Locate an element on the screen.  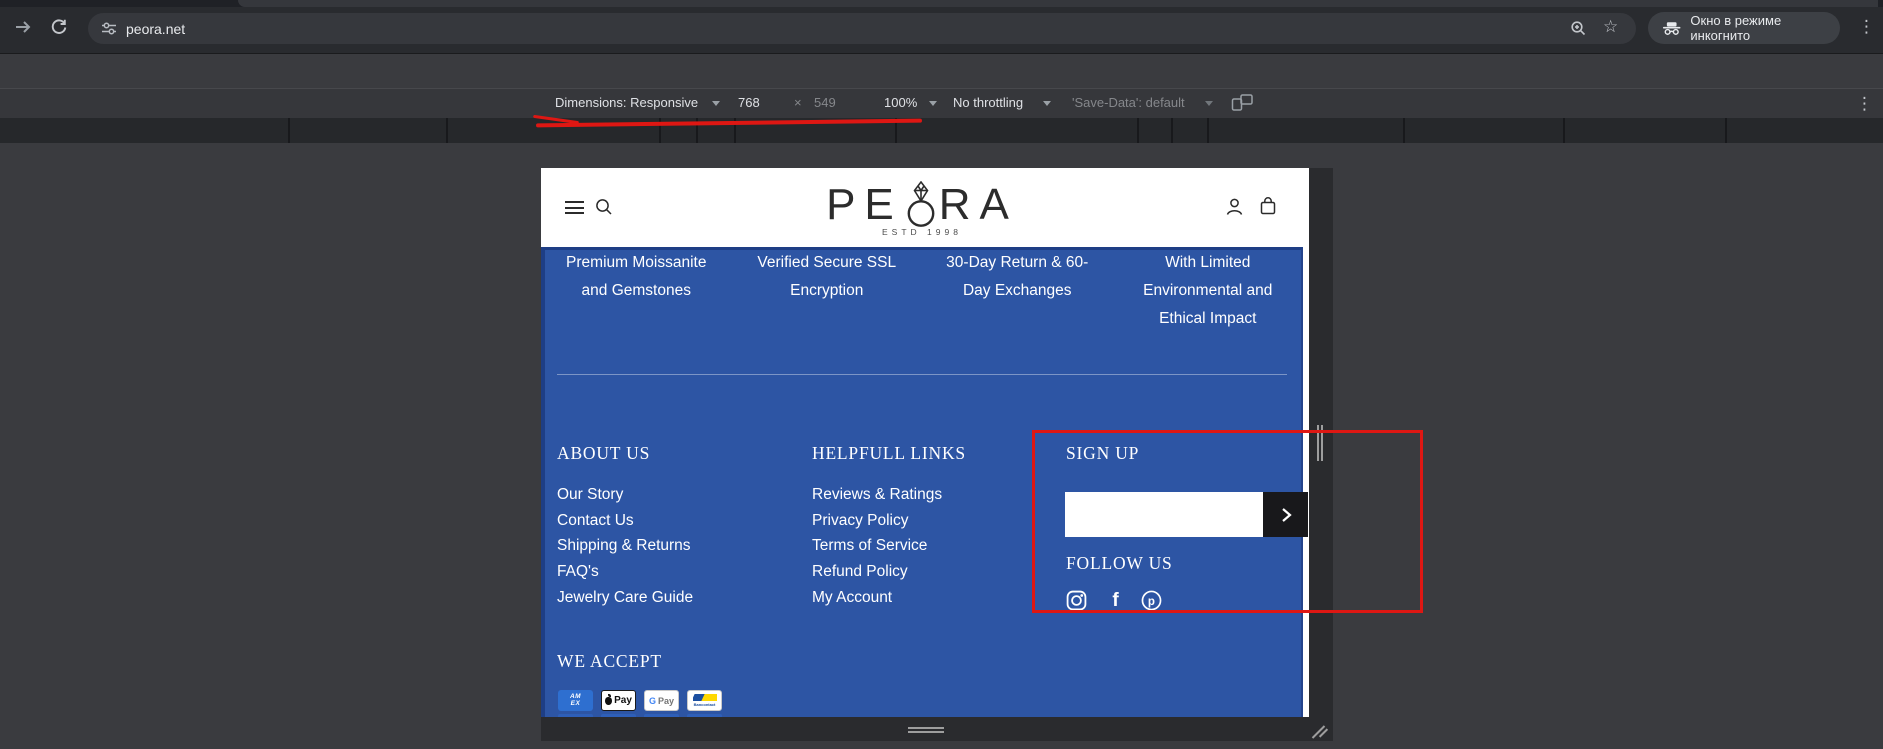
footer-link: Contact Us is located at coordinates (677, 525).